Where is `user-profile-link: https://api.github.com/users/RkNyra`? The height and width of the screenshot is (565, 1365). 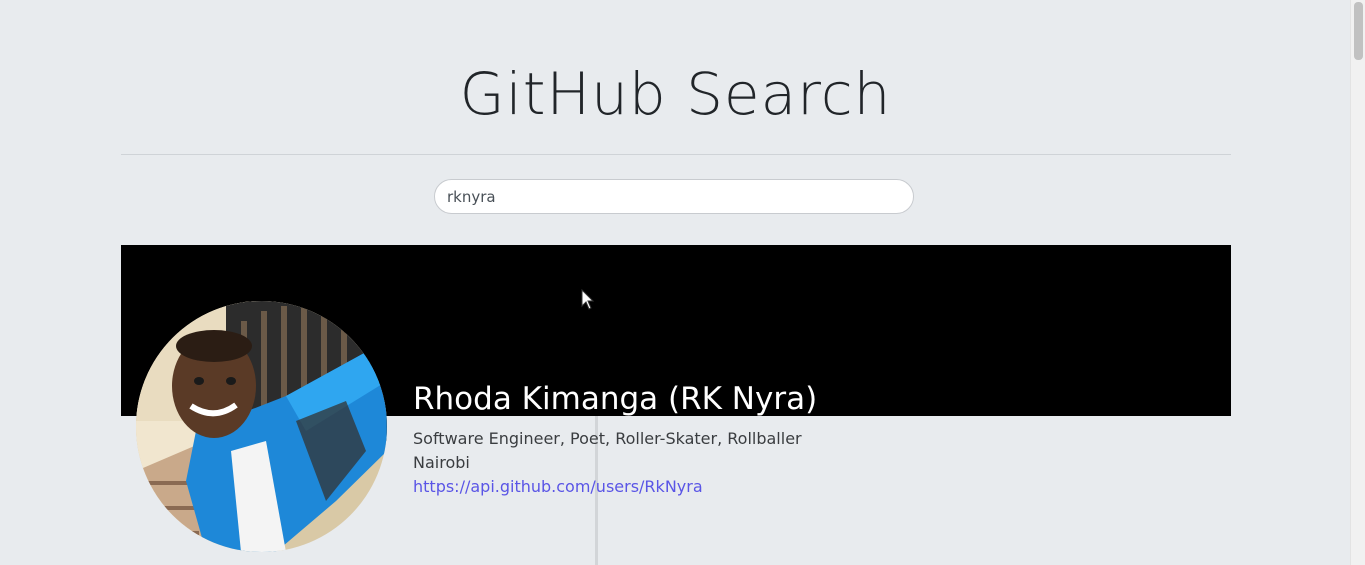
user-profile-link: https://api.github.com/users/RkNyra is located at coordinates (558, 486).